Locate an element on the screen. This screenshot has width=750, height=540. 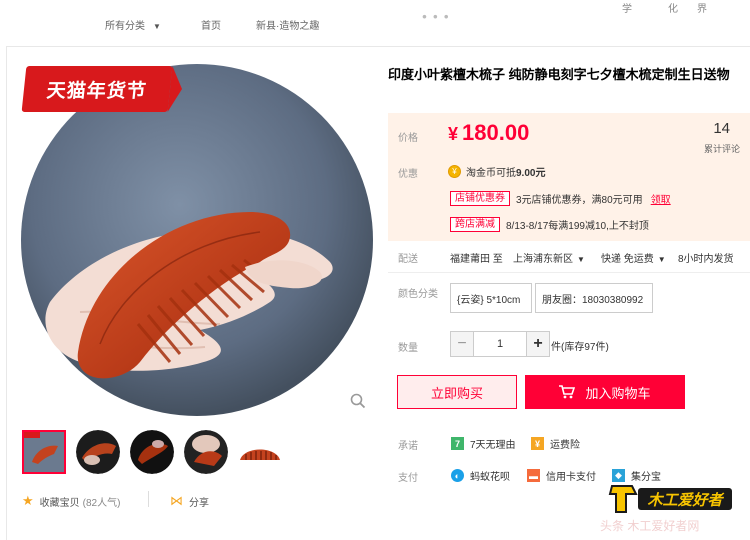
quantity-stepper: − 1 + is located at coordinates (500, 344).